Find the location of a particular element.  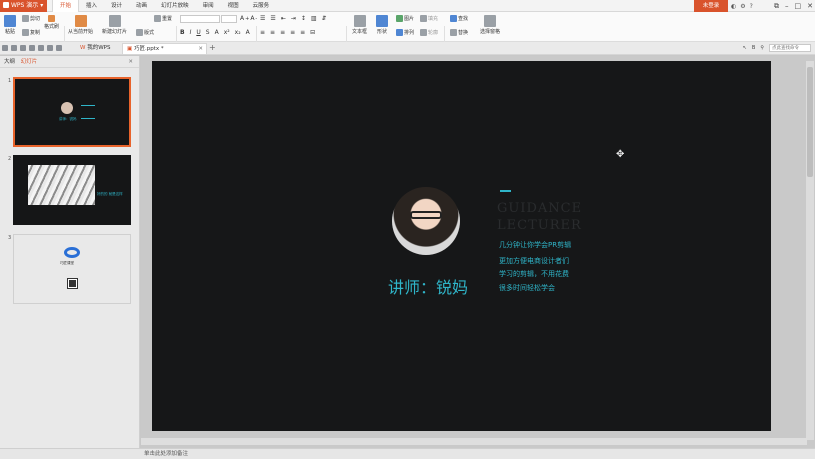

strike-button: S is located at coordinates (208, 32).